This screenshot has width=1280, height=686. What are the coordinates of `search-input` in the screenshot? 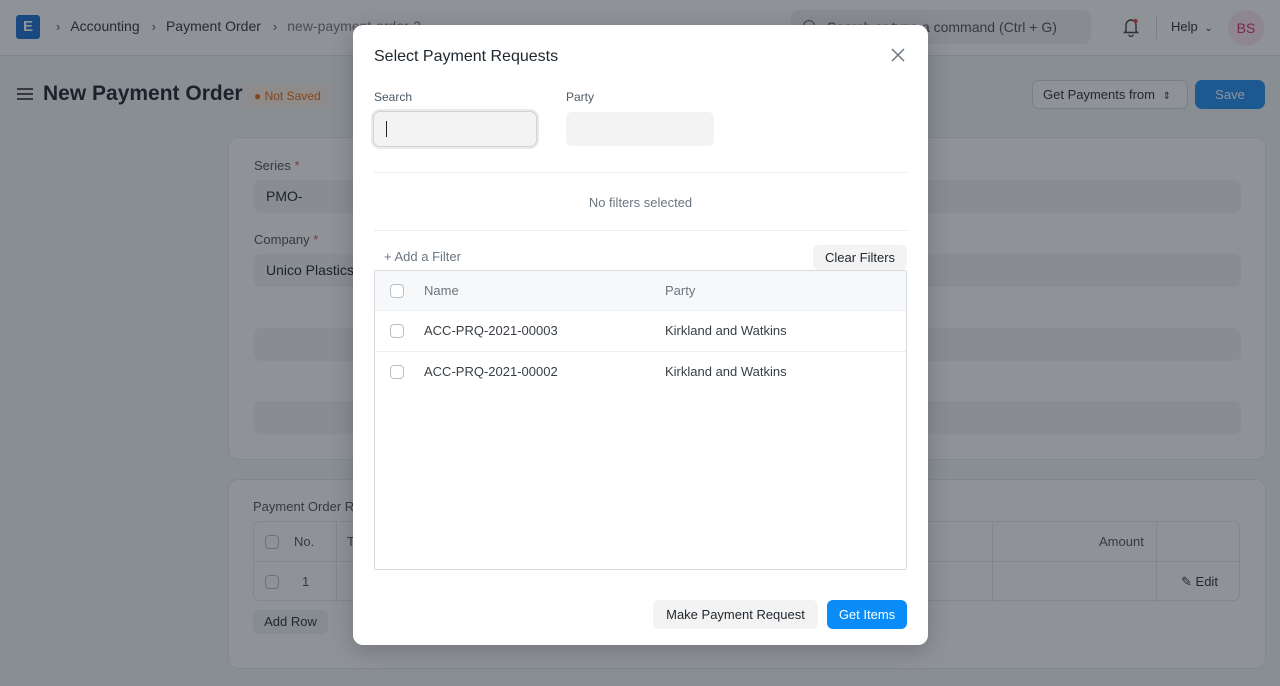 It's located at (455, 129).